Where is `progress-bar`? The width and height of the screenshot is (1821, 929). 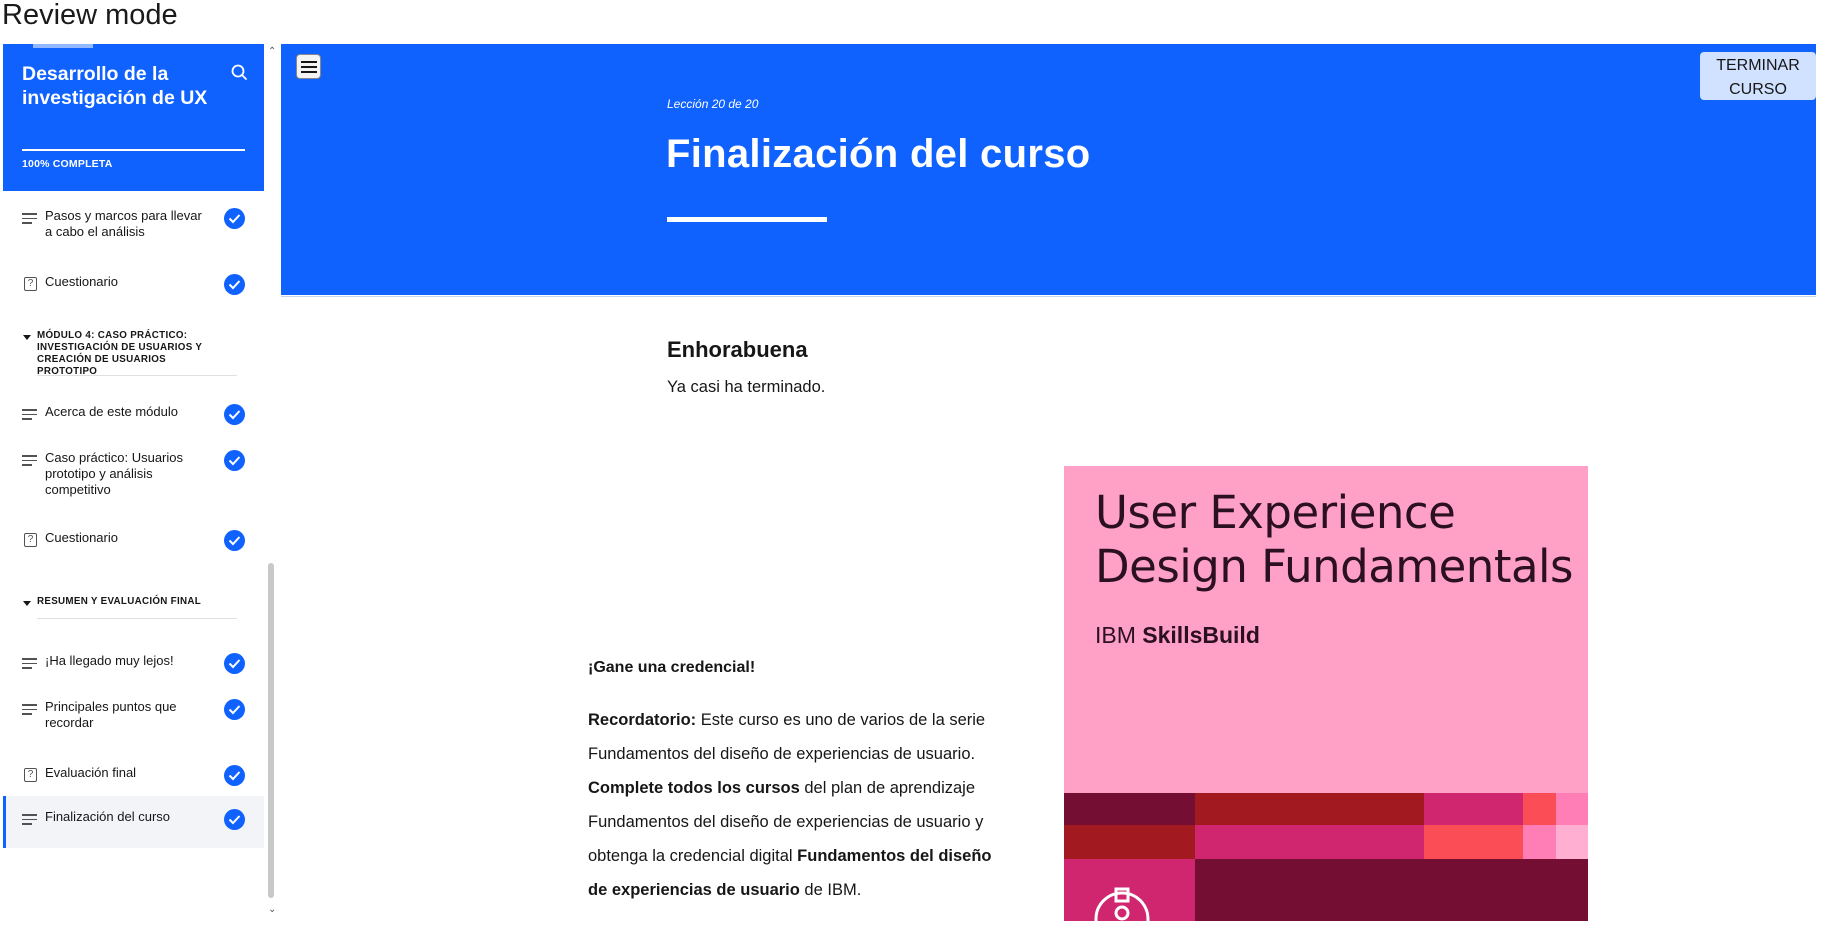
progress-bar is located at coordinates (133, 150).